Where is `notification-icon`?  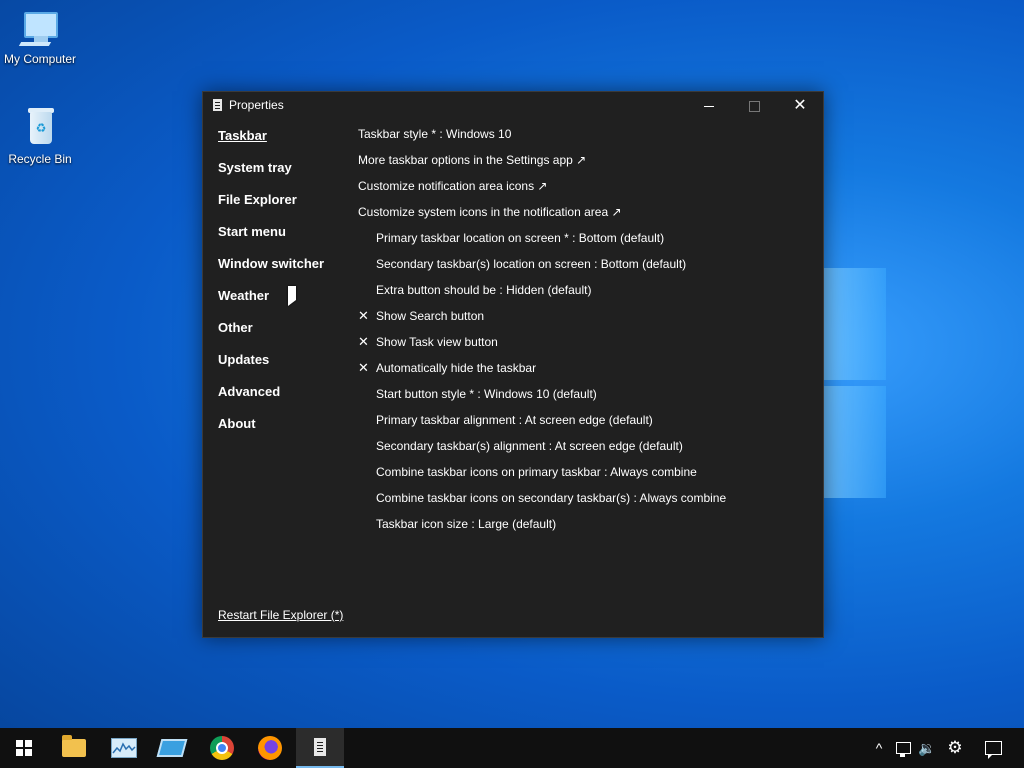
notification-icon is located at coordinates (993, 750).